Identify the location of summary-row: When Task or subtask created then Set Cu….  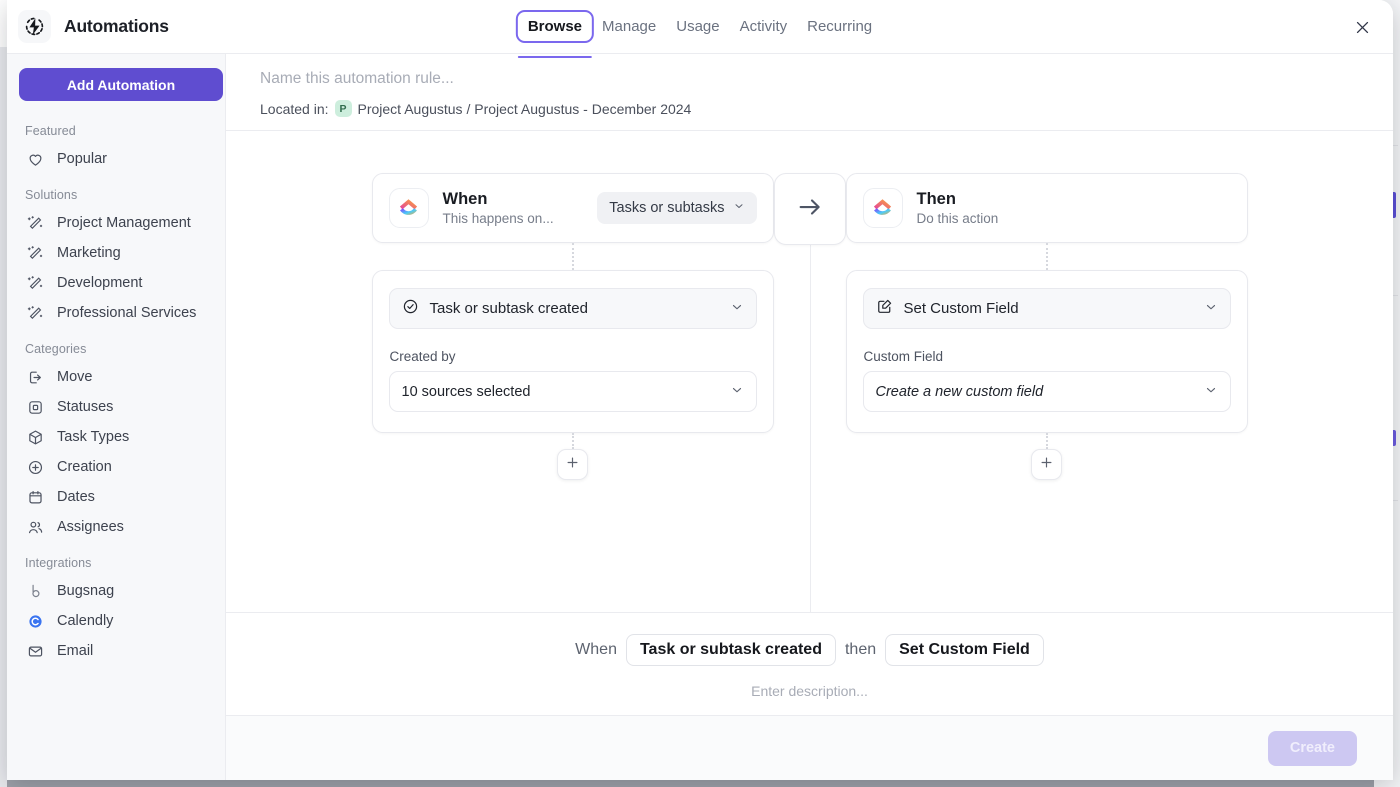
(809, 650).